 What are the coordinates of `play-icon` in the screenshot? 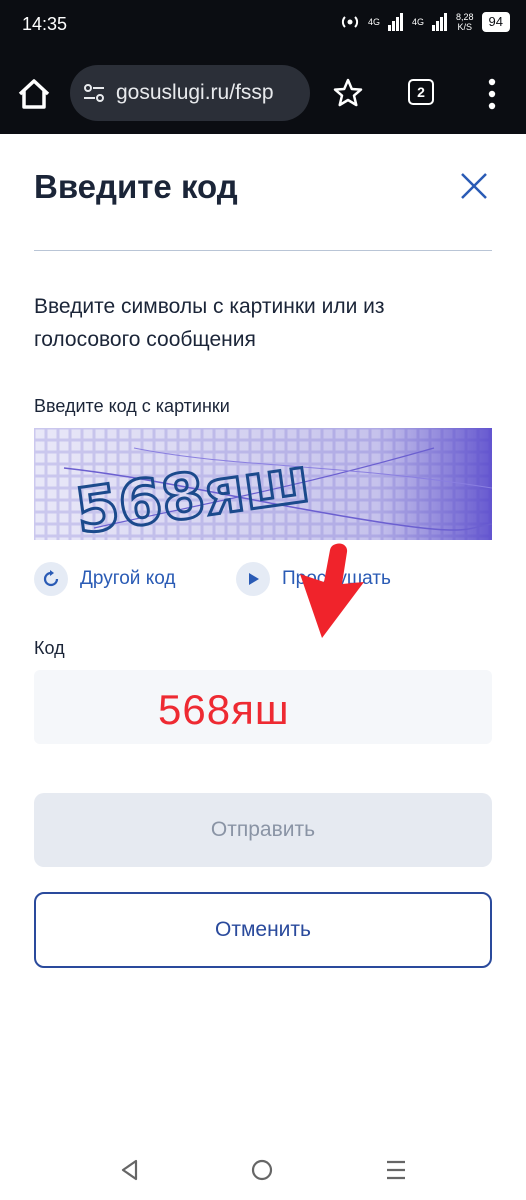 It's located at (254, 579).